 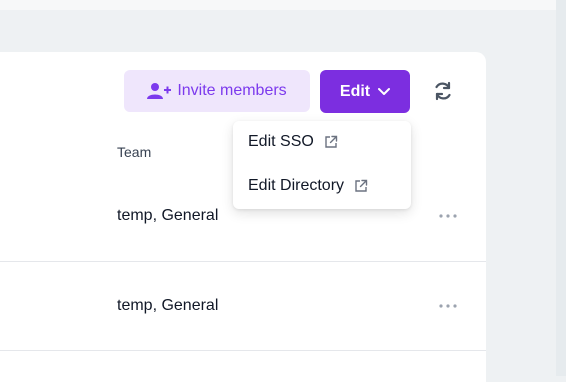 What do you see at coordinates (232, 90) in the screenshot?
I see `invite-members-label: Invite members` at bounding box center [232, 90].